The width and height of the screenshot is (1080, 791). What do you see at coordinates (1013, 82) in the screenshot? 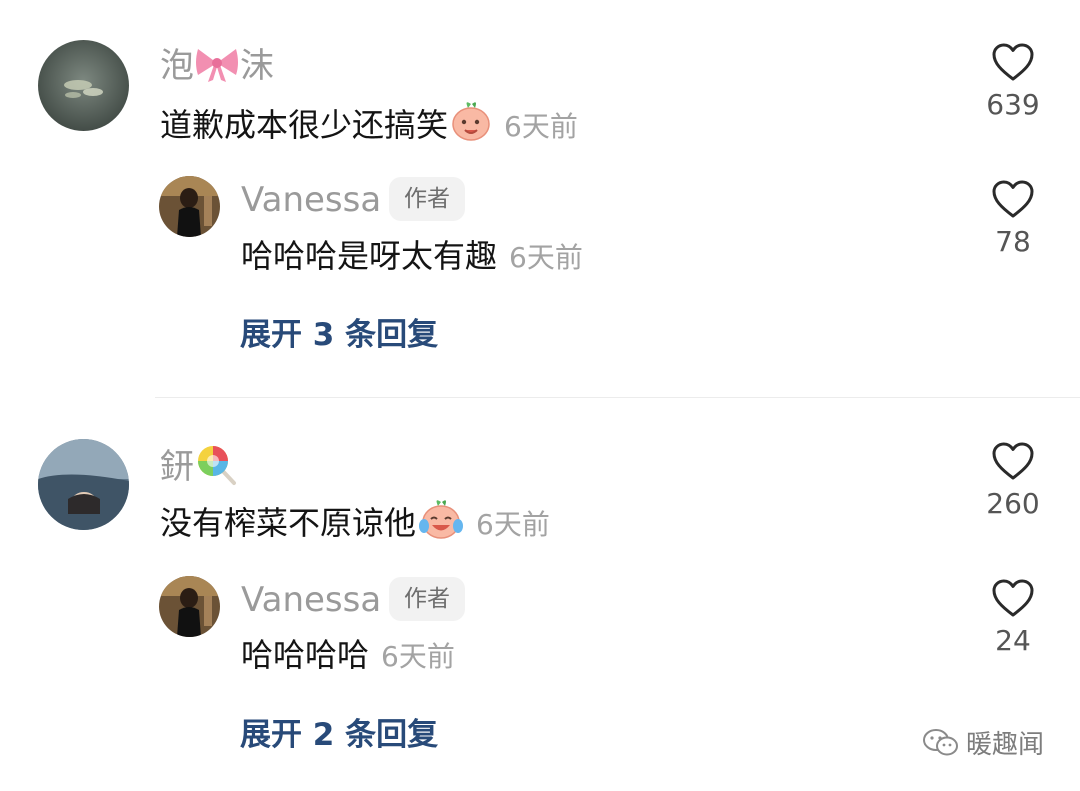
I see `like-button: 639` at bounding box center [1013, 82].